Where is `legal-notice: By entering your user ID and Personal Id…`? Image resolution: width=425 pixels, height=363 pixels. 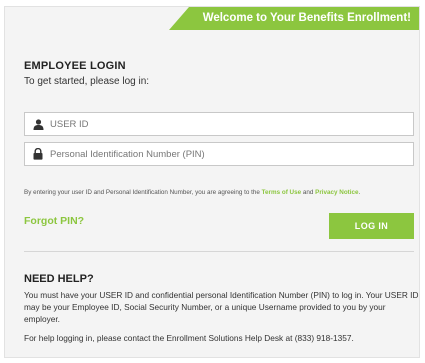
legal-notice: By entering your user ID and Personal Id… is located at coordinates (221, 192).